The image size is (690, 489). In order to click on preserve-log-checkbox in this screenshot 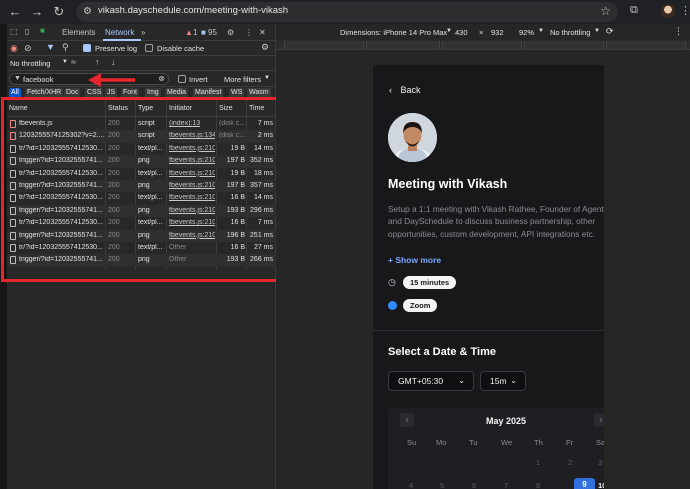, I will do `click(87, 48)`.